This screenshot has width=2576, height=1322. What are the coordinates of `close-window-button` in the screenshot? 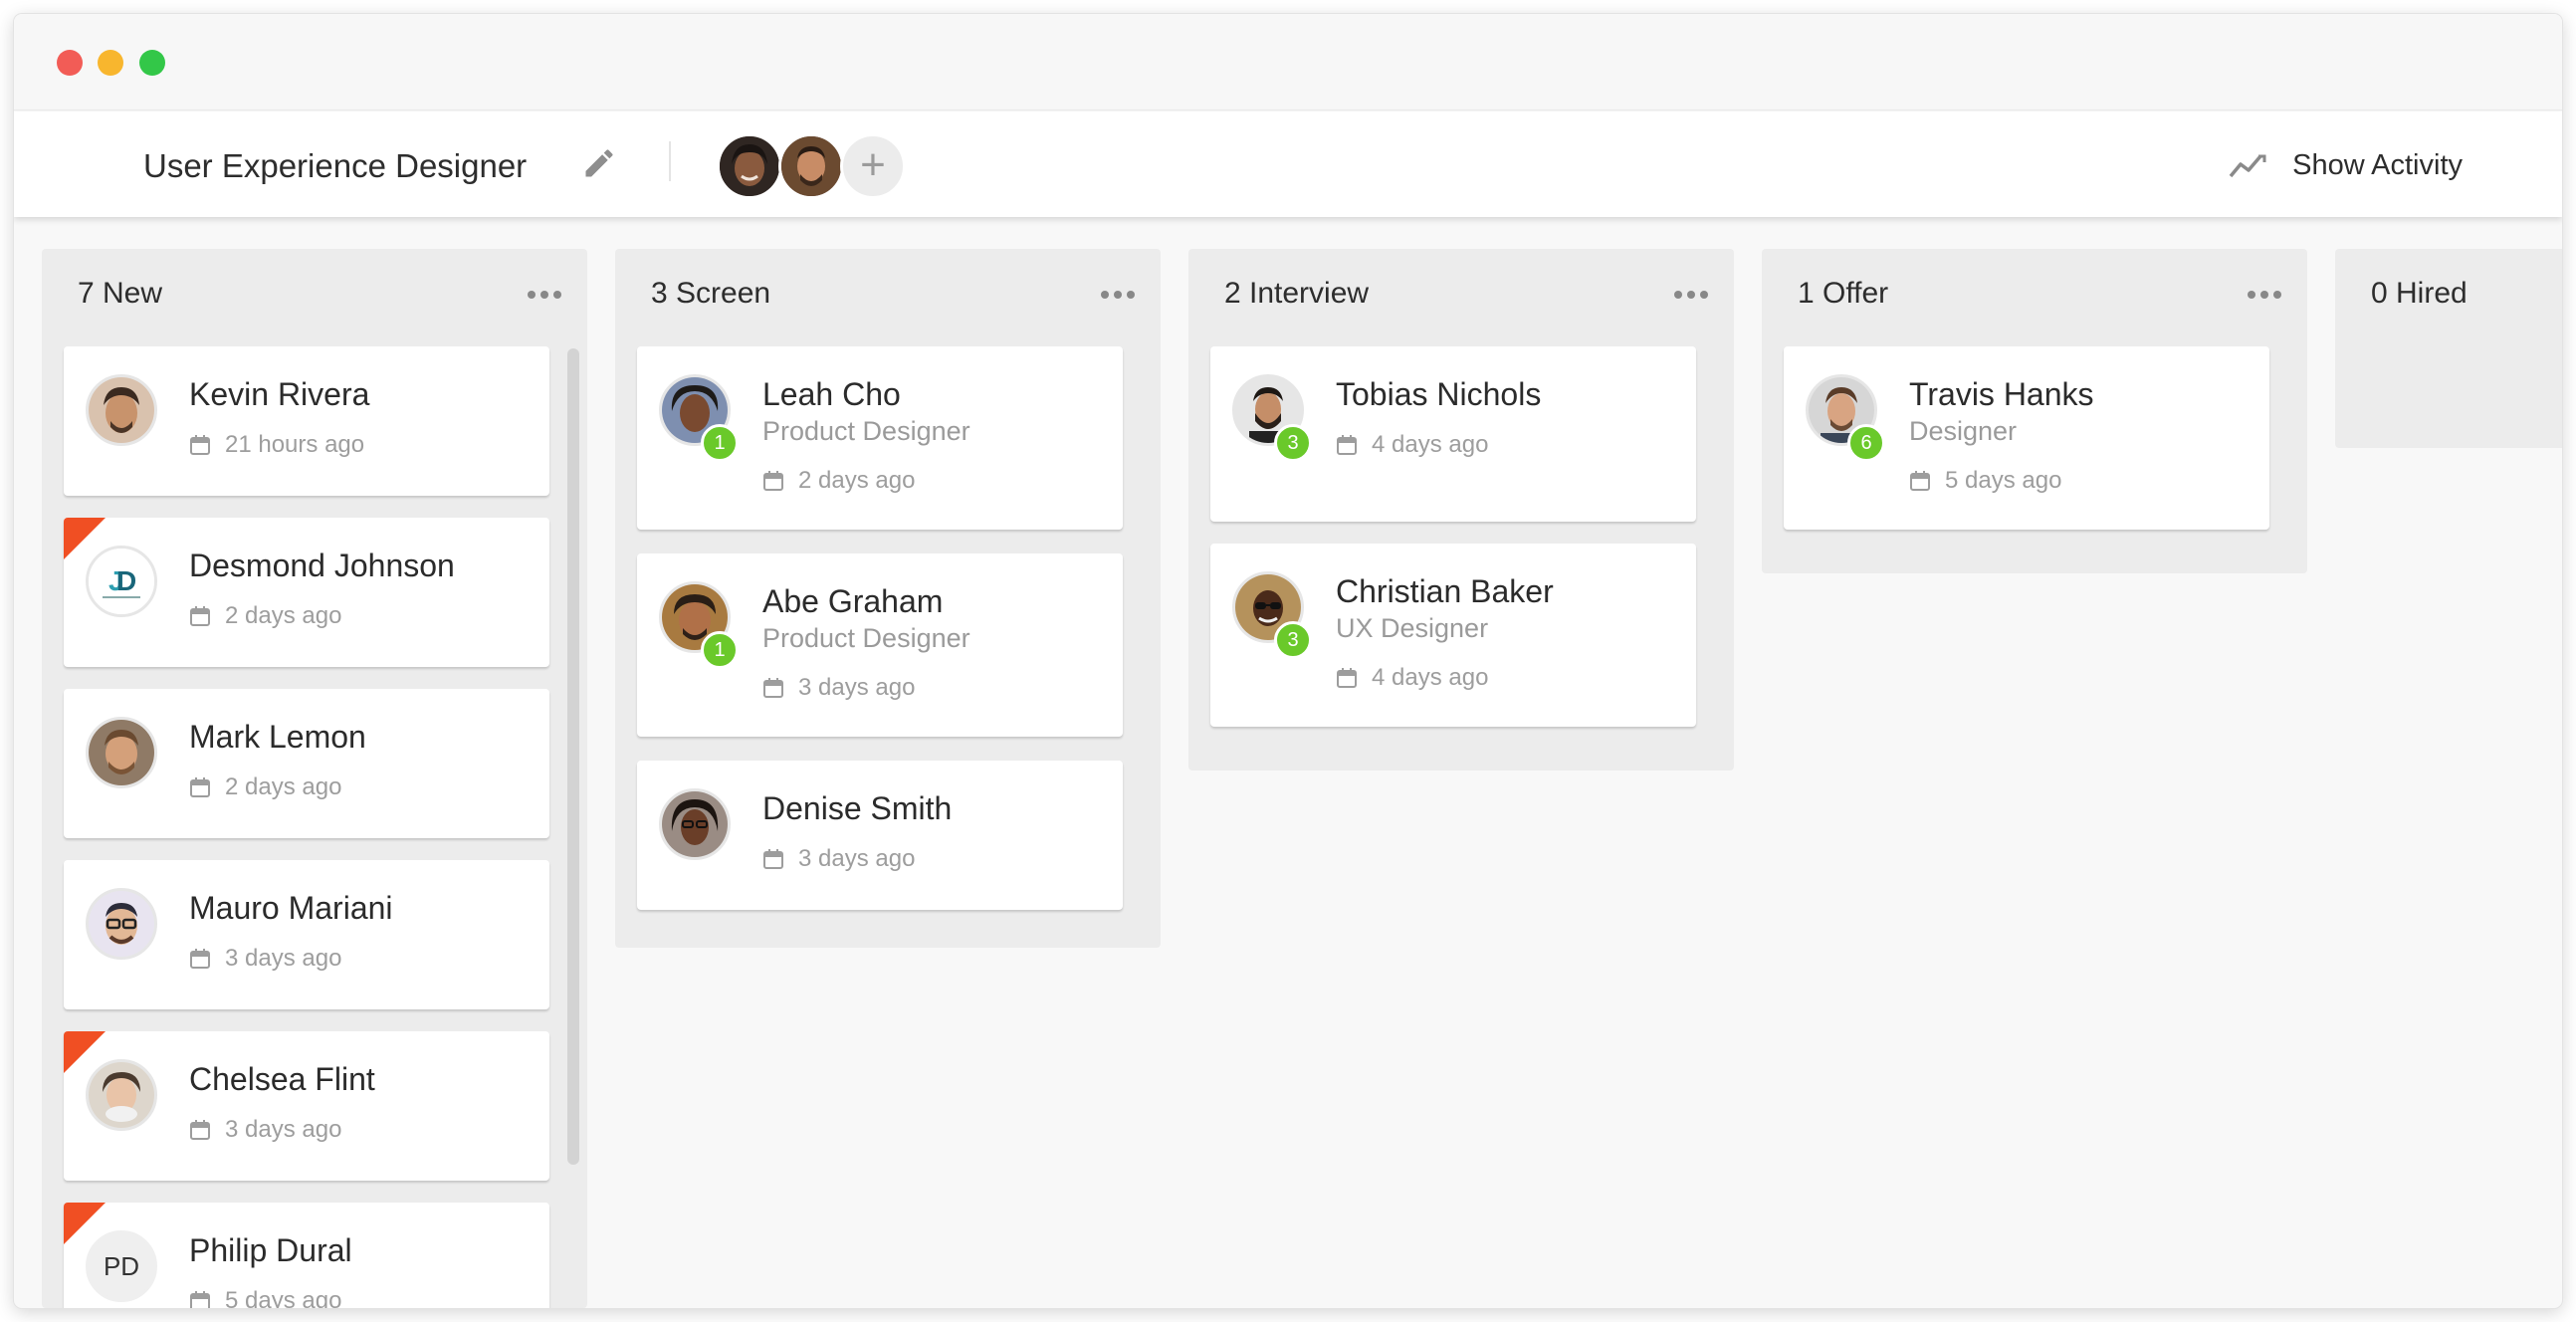 It's located at (70, 63).